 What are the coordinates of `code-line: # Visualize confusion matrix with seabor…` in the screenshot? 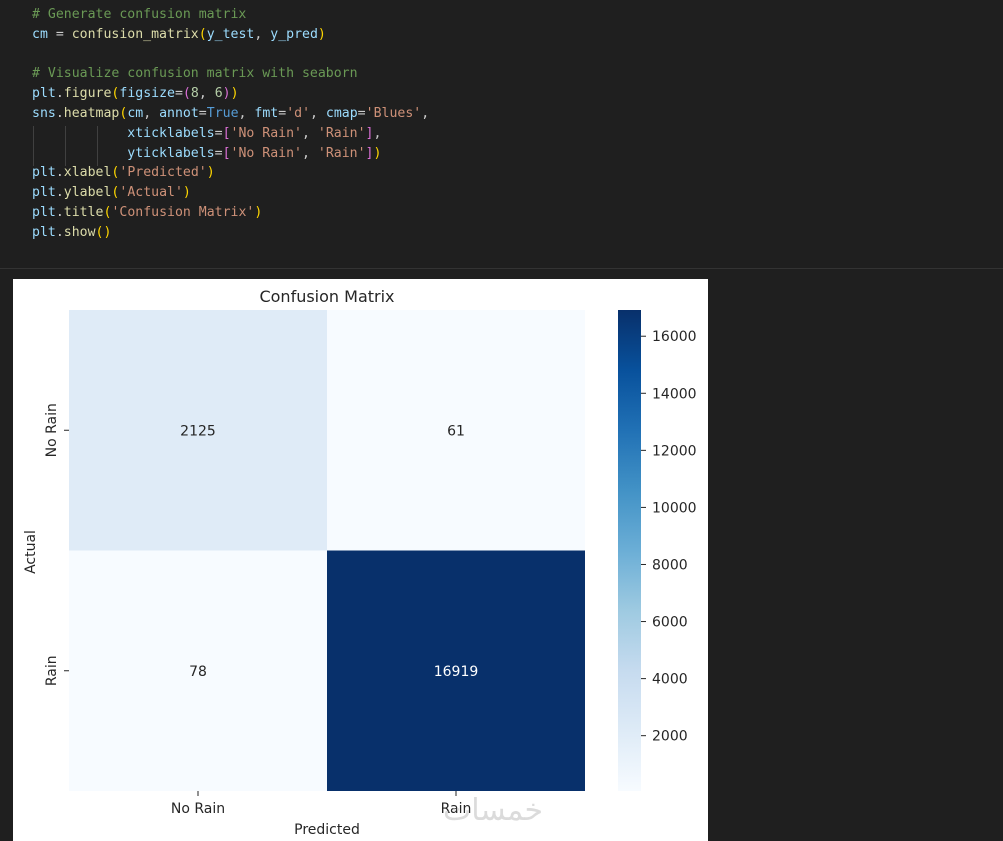 It's located at (195, 74).